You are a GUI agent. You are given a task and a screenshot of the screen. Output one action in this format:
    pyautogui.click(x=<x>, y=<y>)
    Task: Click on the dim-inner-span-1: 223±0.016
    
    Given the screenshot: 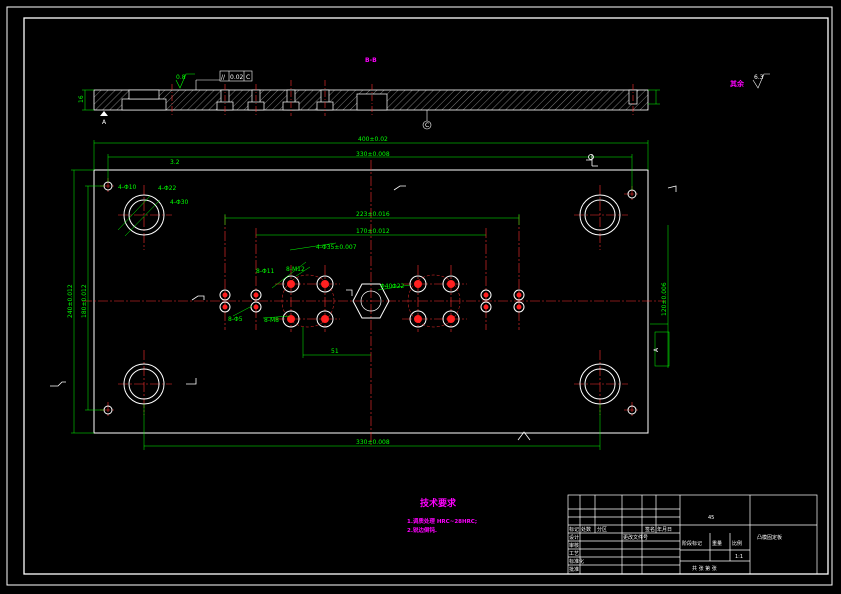 What is the action you would take?
    pyautogui.click(x=373, y=214)
    